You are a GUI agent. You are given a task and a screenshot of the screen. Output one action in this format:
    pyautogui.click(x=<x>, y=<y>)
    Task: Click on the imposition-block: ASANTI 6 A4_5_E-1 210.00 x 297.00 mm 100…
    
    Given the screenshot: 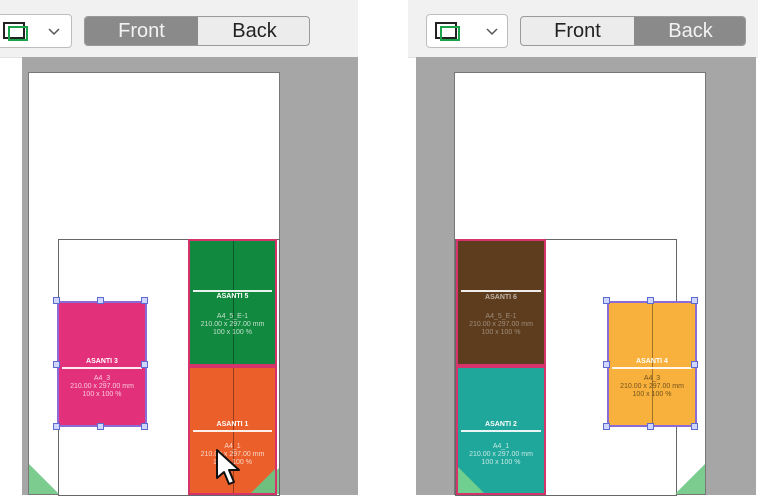 What is the action you would take?
    pyautogui.click(x=501, y=302)
    